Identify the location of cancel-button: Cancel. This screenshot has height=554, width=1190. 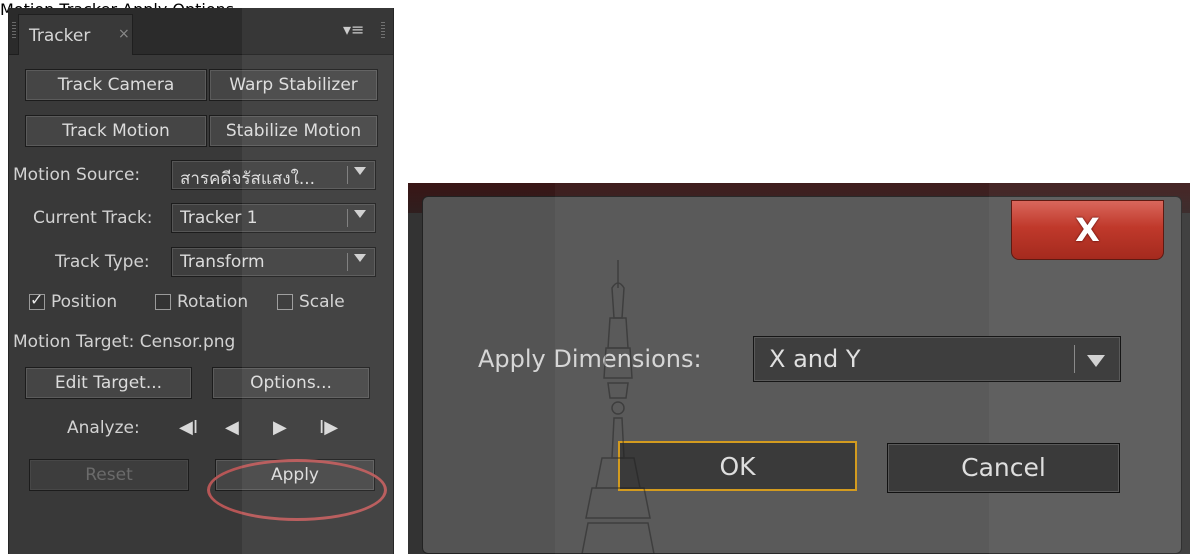
(1003, 468).